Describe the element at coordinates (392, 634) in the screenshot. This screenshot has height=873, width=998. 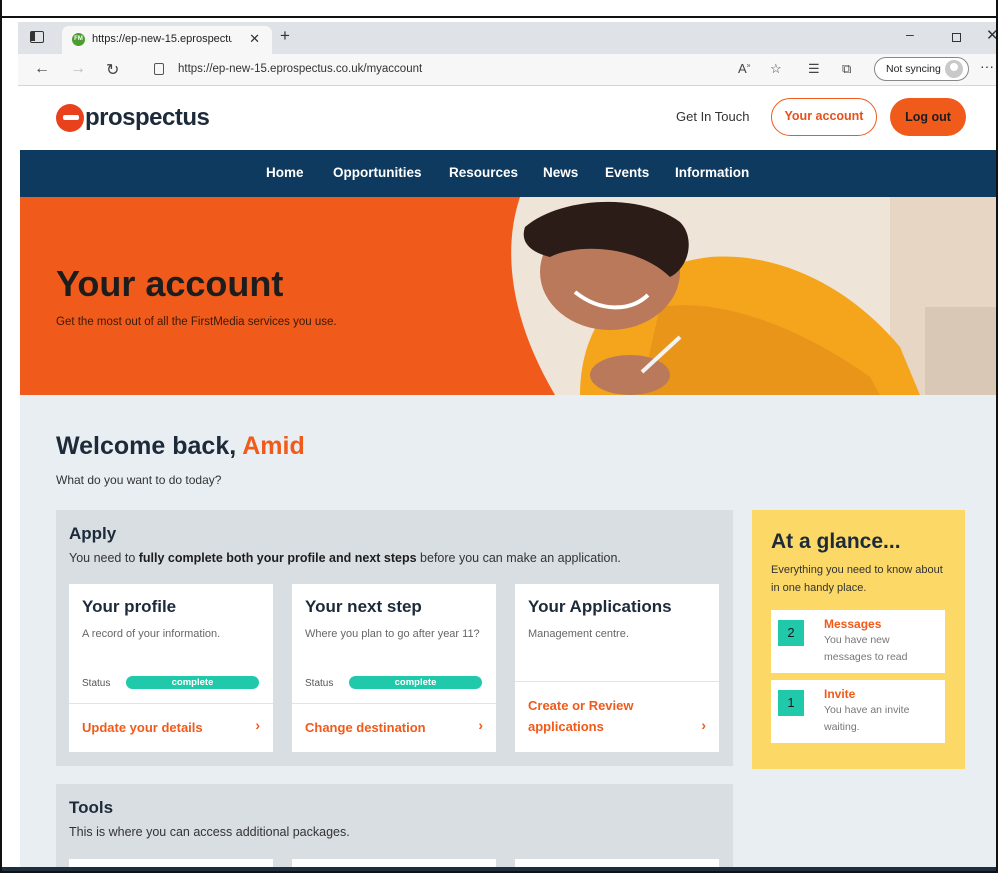
I see `card-description: Where you plan to go after year 11?` at that location.